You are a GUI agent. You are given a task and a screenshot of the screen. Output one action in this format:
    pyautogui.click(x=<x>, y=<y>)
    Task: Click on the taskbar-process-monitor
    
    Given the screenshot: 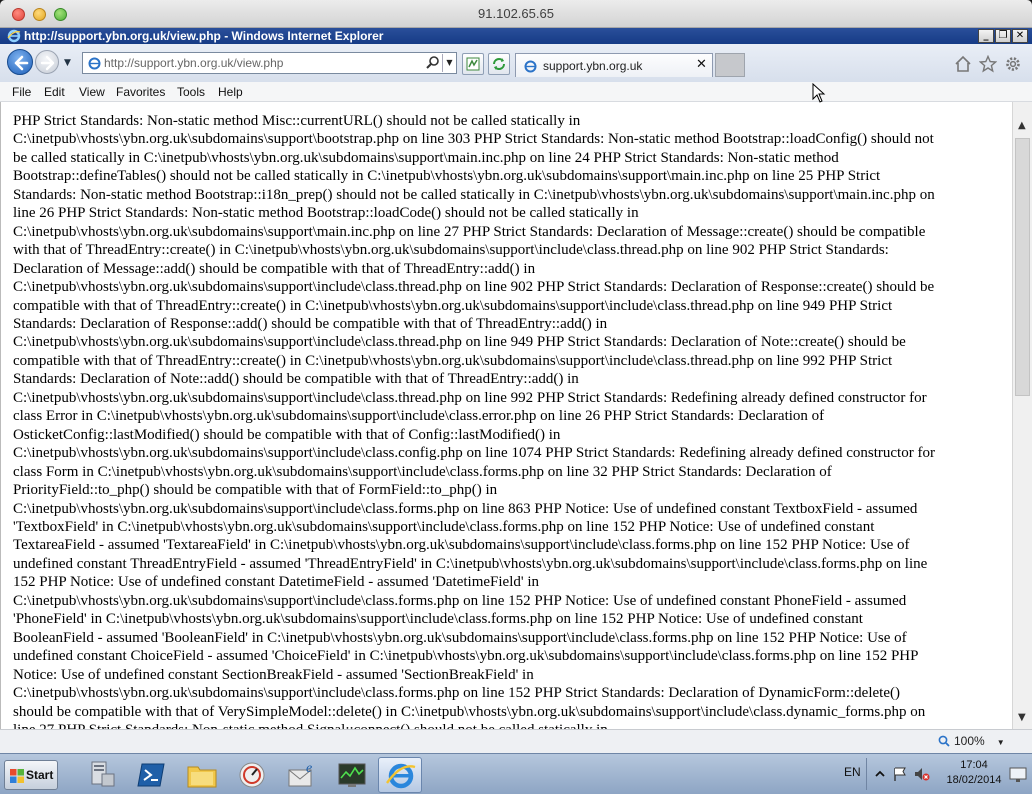 What is the action you would take?
    pyautogui.click(x=252, y=775)
    